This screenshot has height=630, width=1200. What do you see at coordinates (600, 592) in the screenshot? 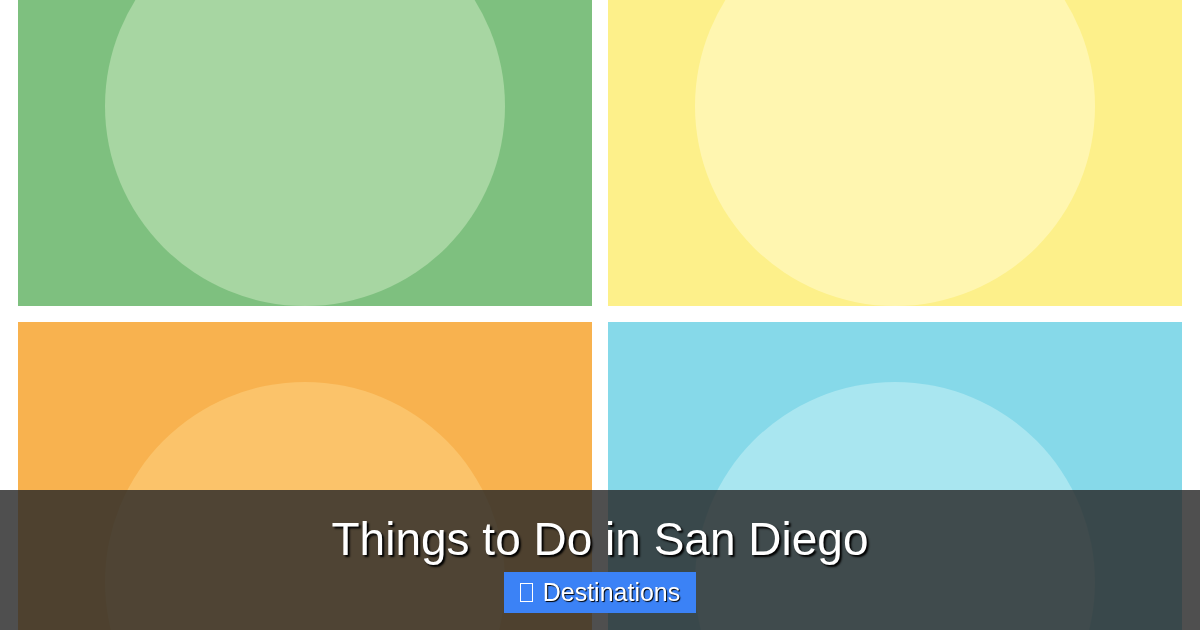
I see `category-link: Destinations` at bounding box center [600, 592].